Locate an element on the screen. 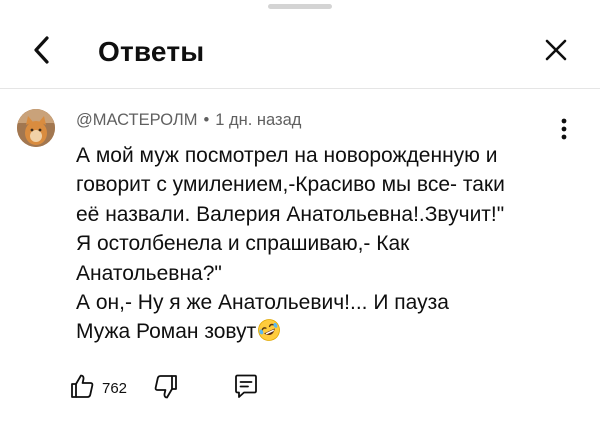 The image size is (600, 432). dislike-button is located at coordinates (166, 388).